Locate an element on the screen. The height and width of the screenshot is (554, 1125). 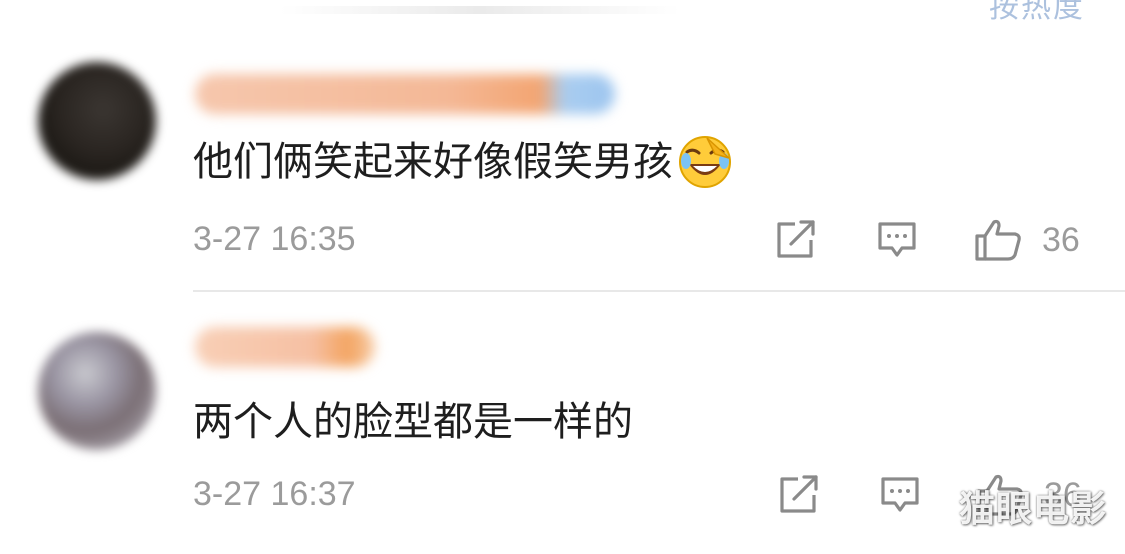
comment-timestamp: 3-27 16:35 is located at coordinates (274, 239).